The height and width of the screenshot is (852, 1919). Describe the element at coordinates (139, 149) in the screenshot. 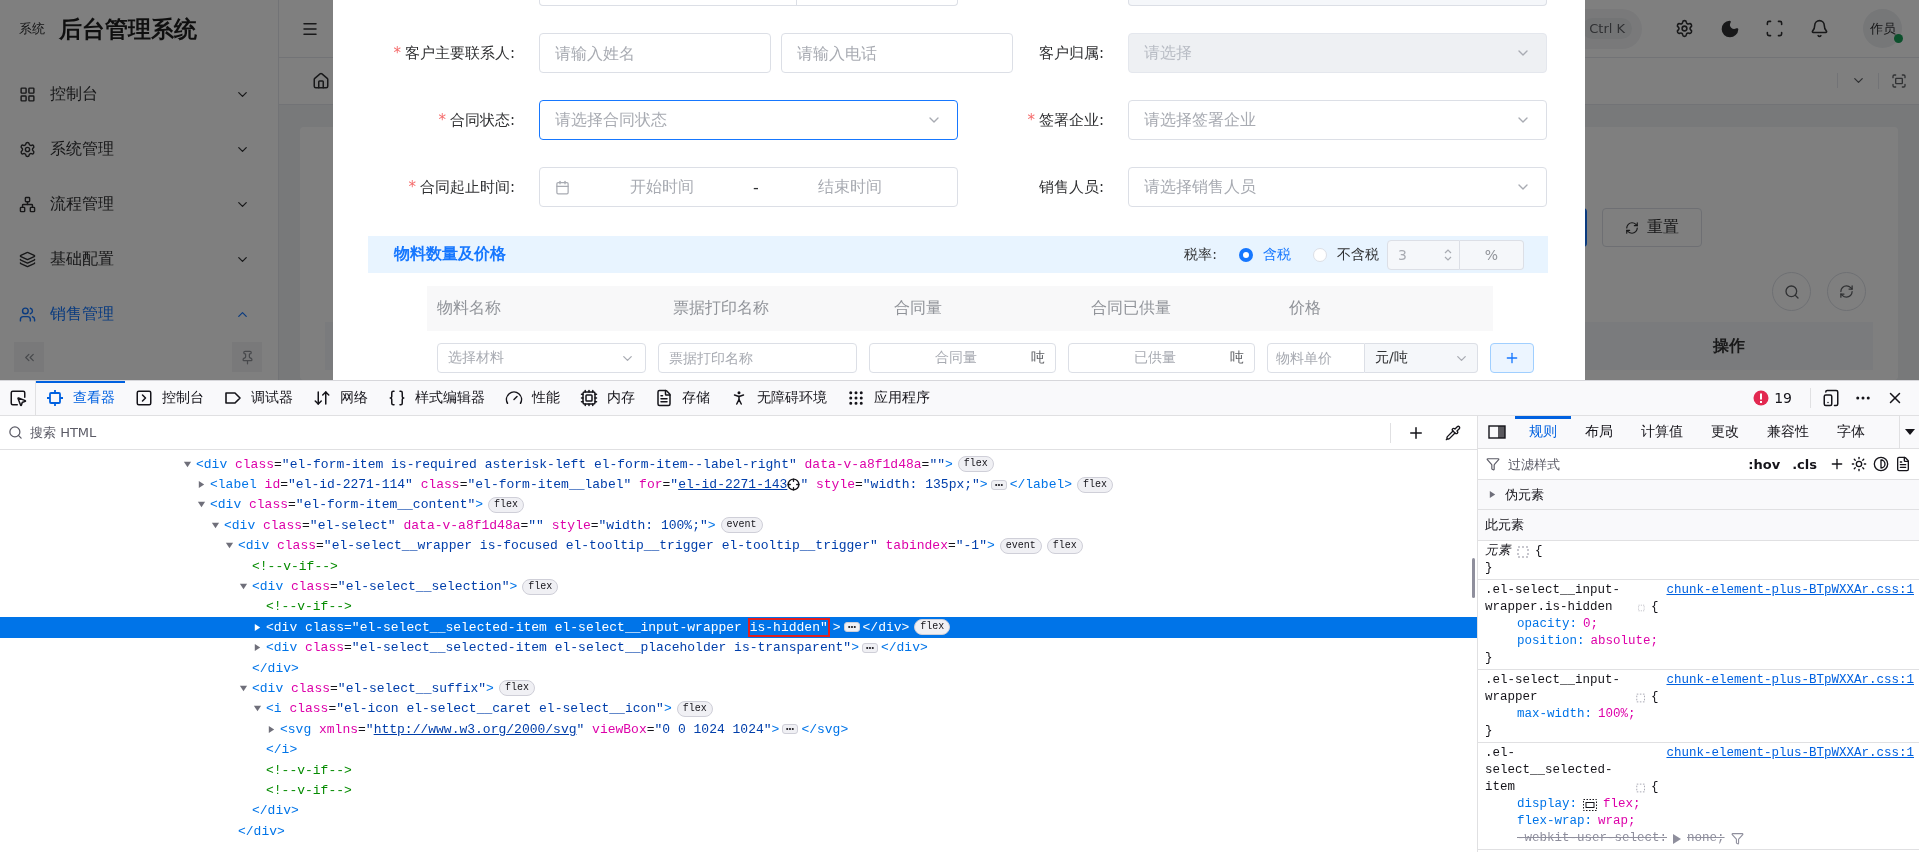

I see `menu-item: 系统管理` at that location.